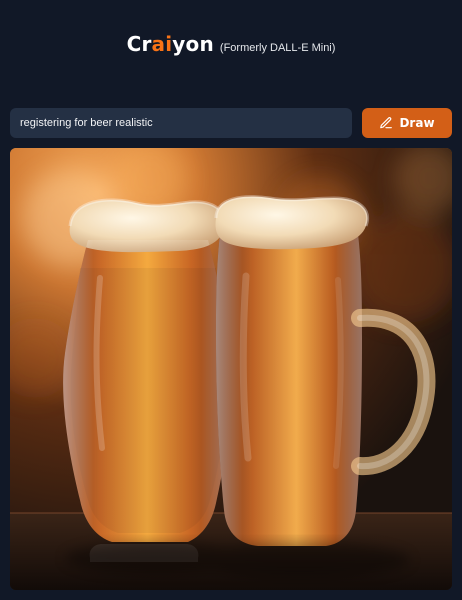 This screenshot has height=600, width=462. What do you see at coordinates (417, 123) in the screenshot?
I see `draw-button-label: Draw` at bounding box center [417, 123].